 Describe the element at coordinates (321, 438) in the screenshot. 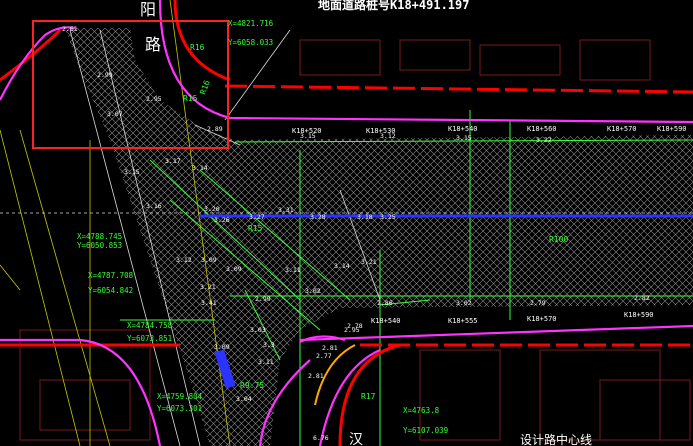

I see `elevation-label: 6.76` at that location.